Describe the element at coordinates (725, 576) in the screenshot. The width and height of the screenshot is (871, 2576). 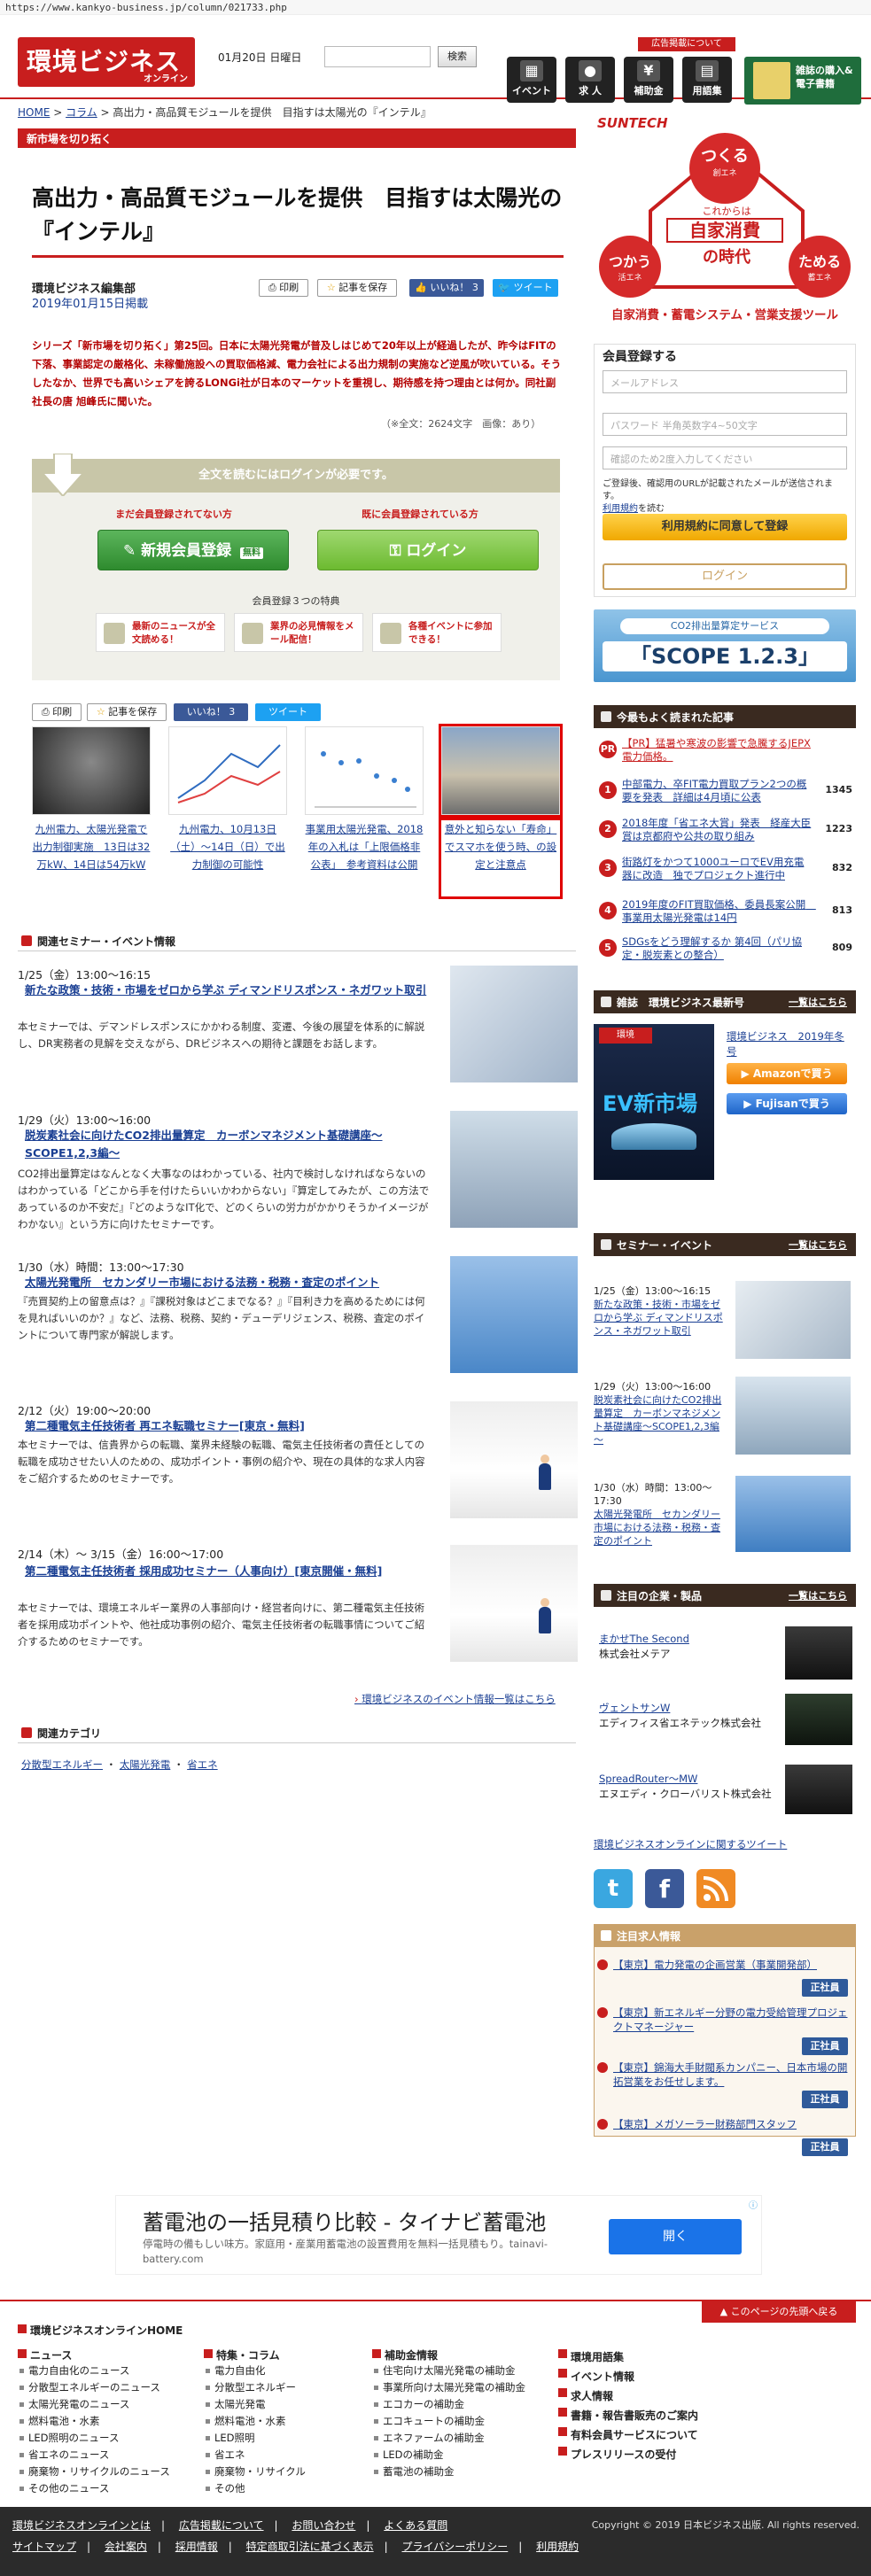
I see `sidebar-login-button: ログイン` at that location.